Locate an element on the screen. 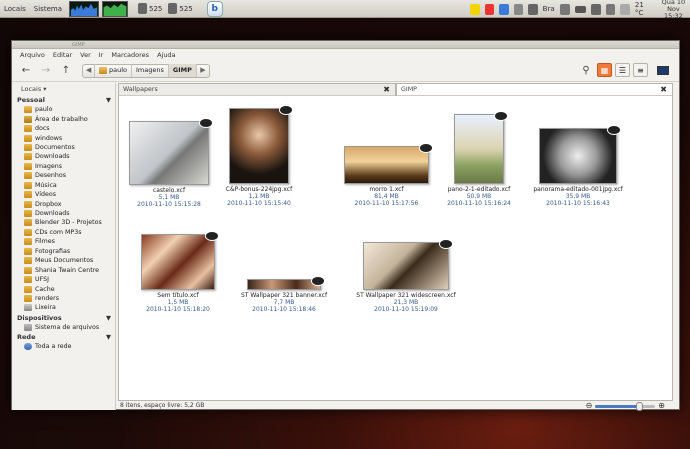 The height and width of the screenshot is (449, 690). menu-ir: Ir is located at coordinates (101, 55).